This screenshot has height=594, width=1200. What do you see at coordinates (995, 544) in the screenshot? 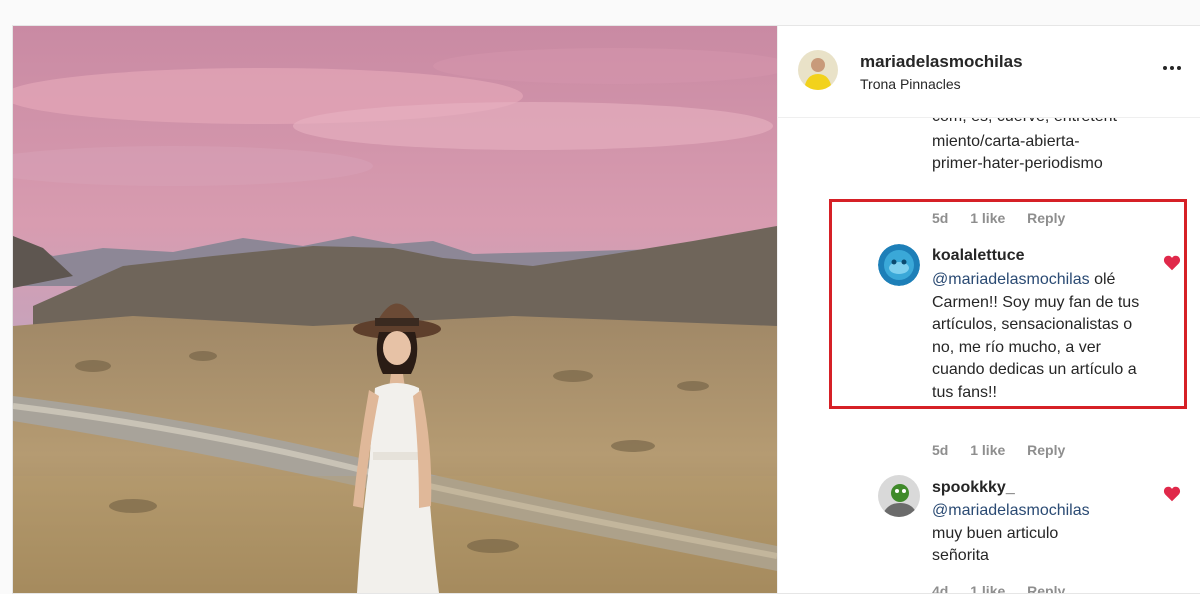
I see `comment-message: muy buen articulo señorita` at bounding box center [995, 544].